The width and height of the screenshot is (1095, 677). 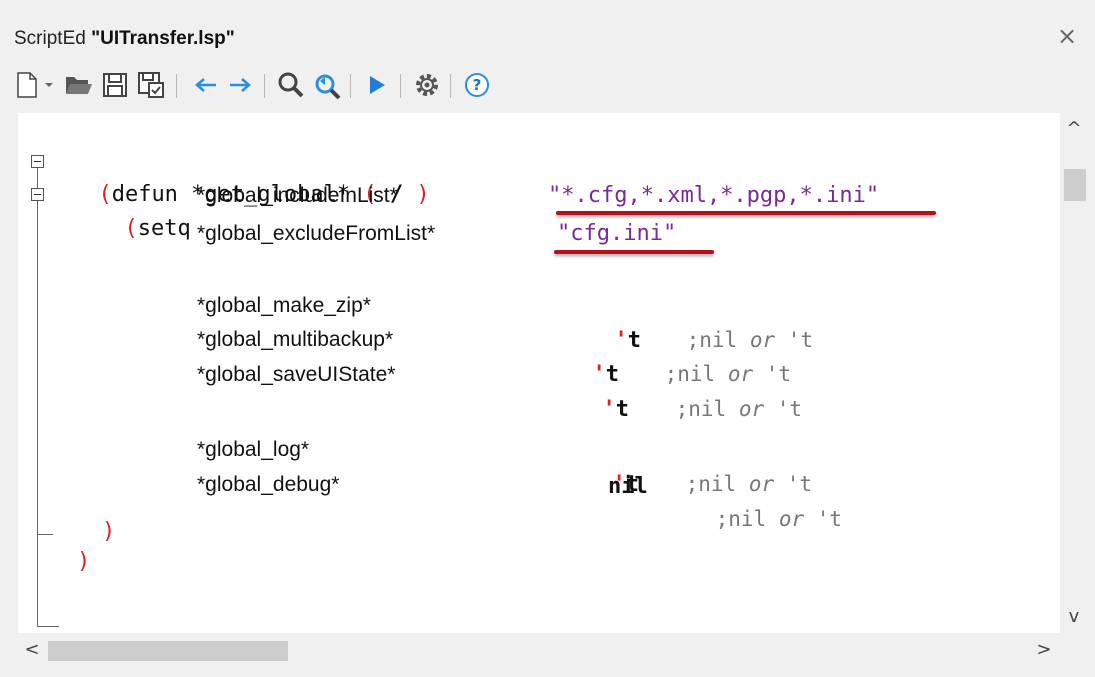 What do you see at coordinates (84, 561) in the screenshot?
I see `close-paren-defun: )` at bounding box center [84, 561].